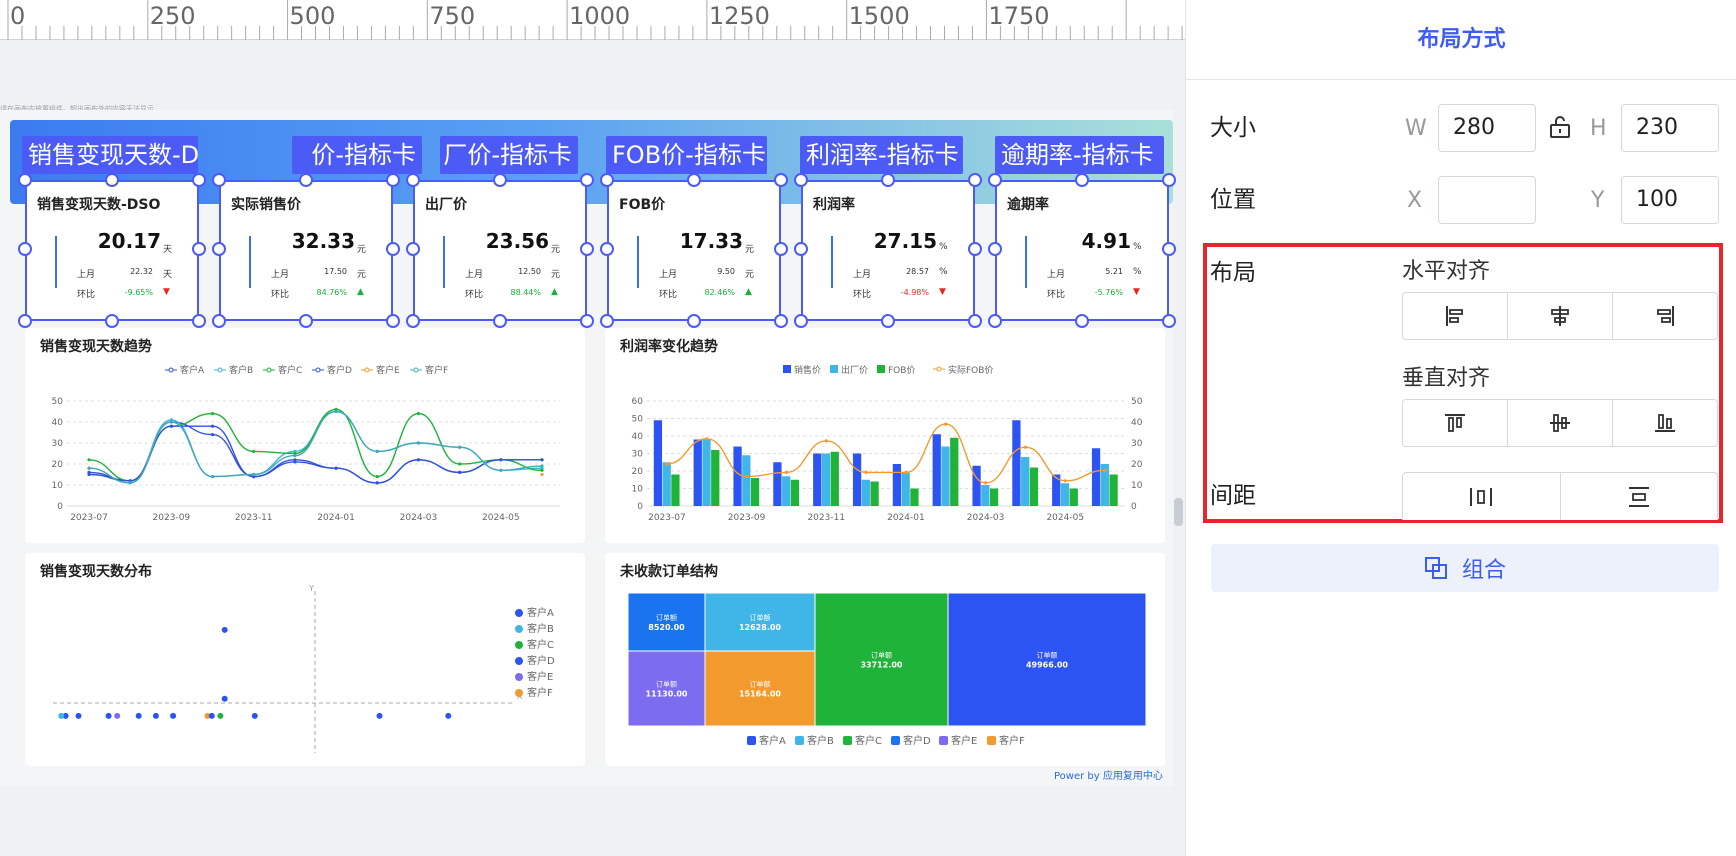  Describe the element at coordinates (686, 155) in the screenshot. I see `component-name-tag: FOB价-指标卡` at that location.